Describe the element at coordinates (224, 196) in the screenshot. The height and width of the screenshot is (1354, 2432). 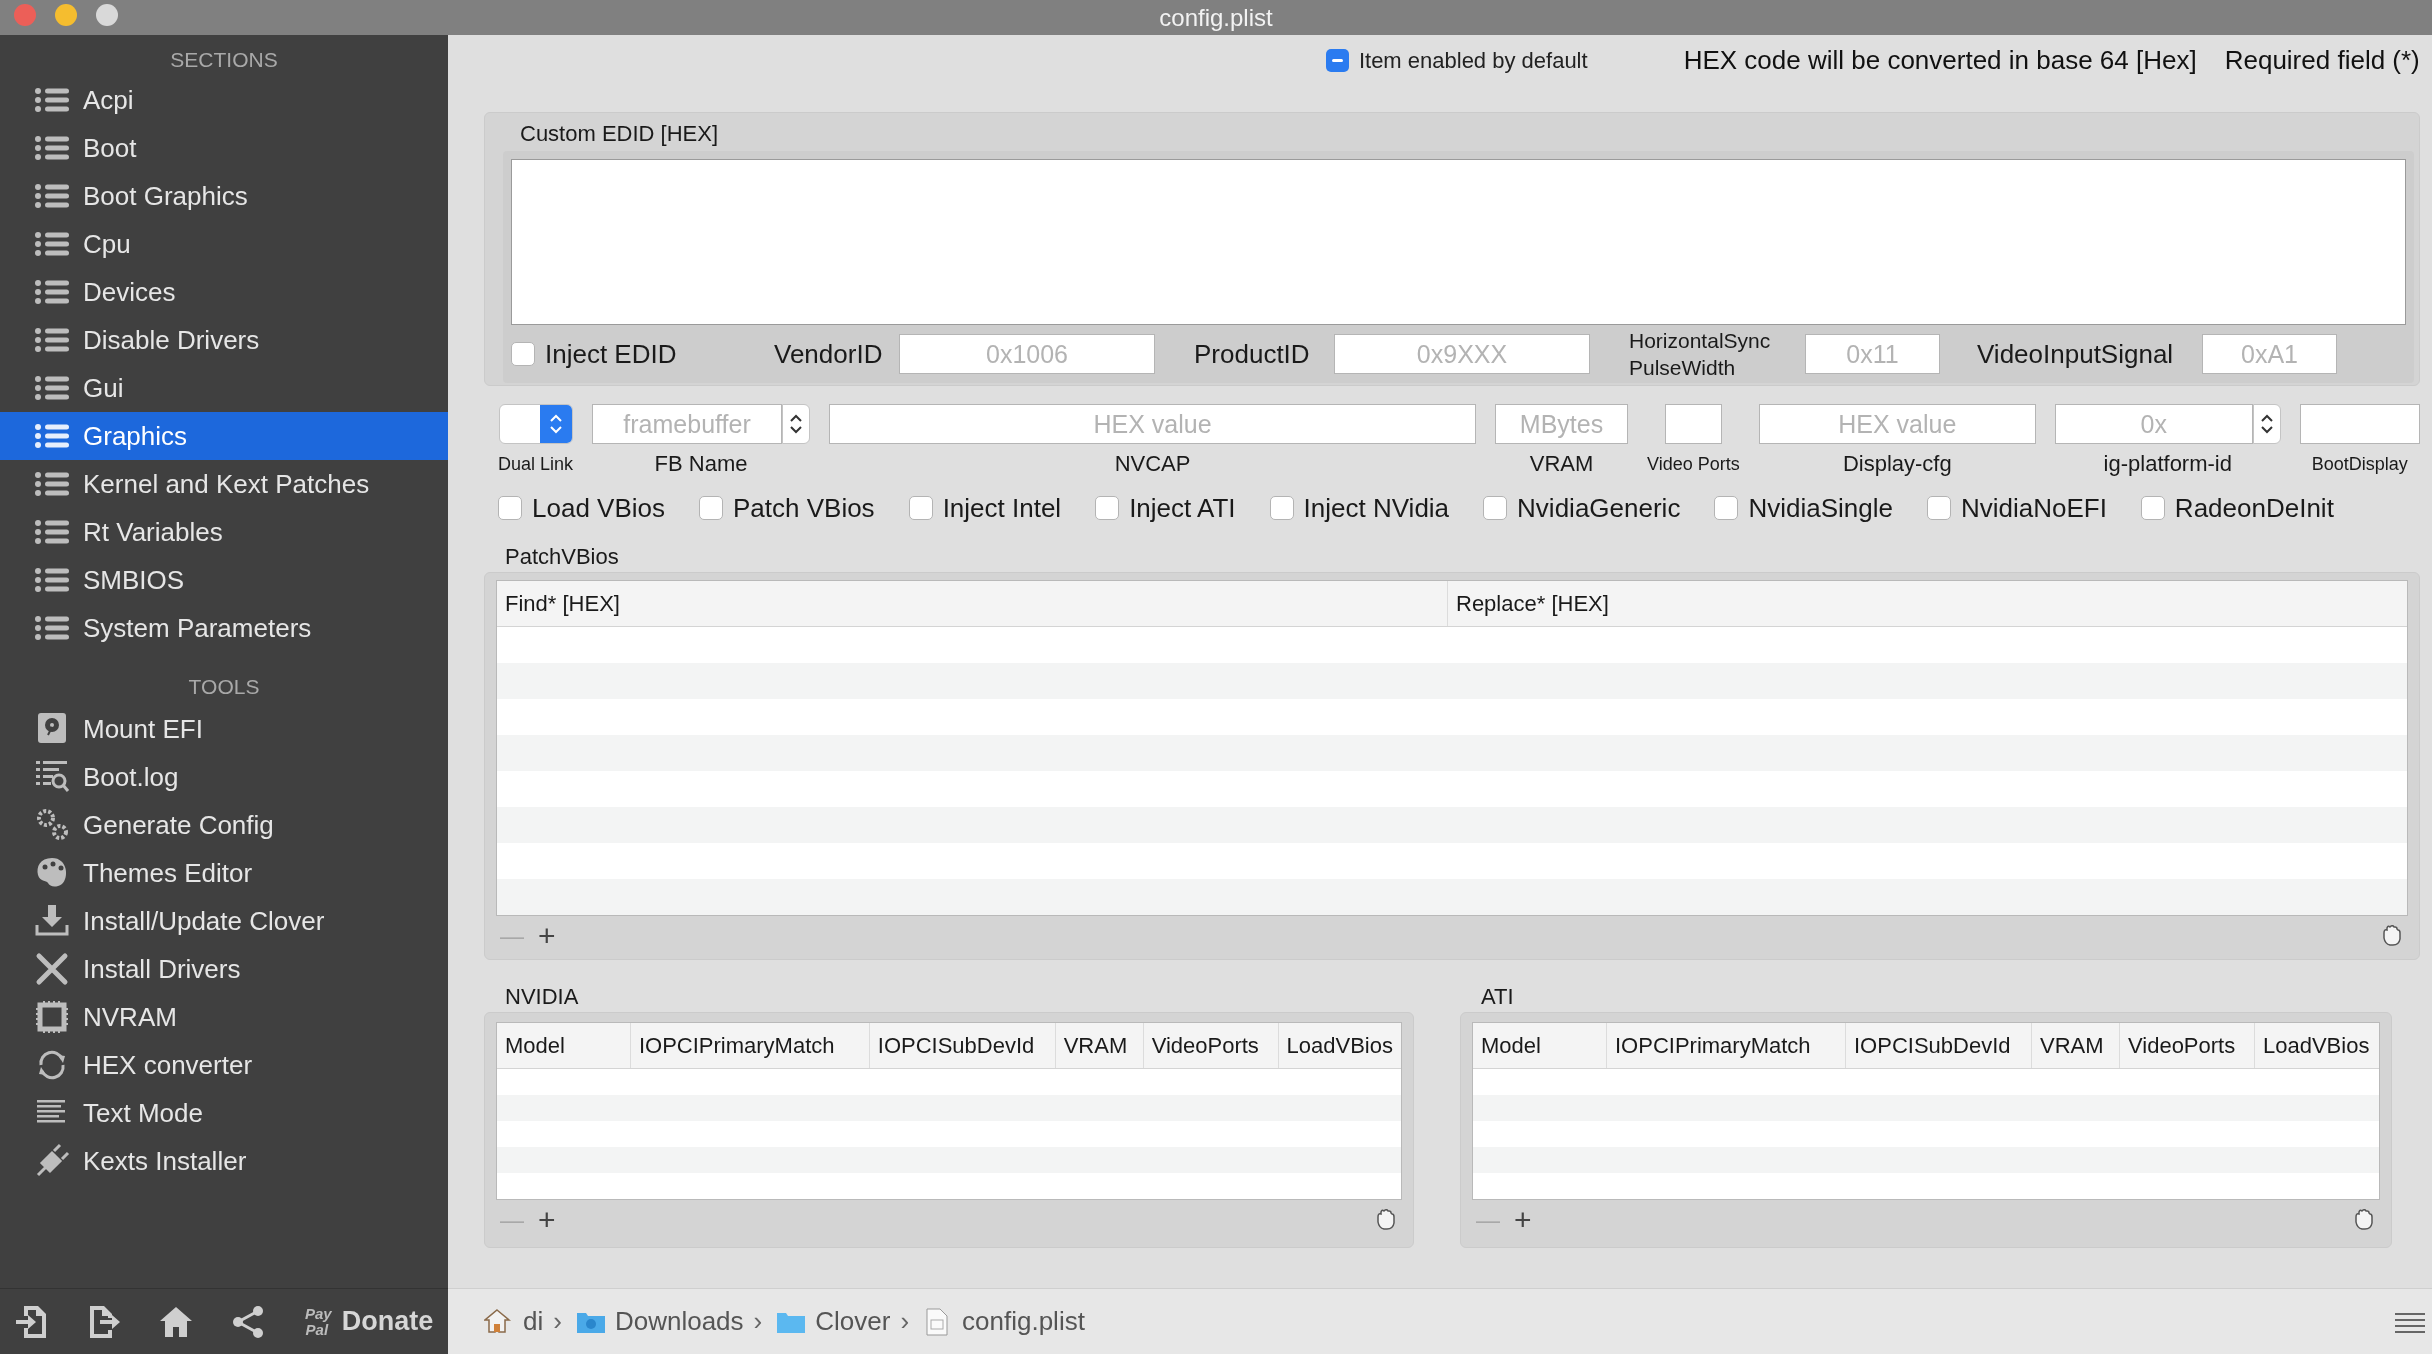
I see `sidebar-item: Boot Graphics` at that location.